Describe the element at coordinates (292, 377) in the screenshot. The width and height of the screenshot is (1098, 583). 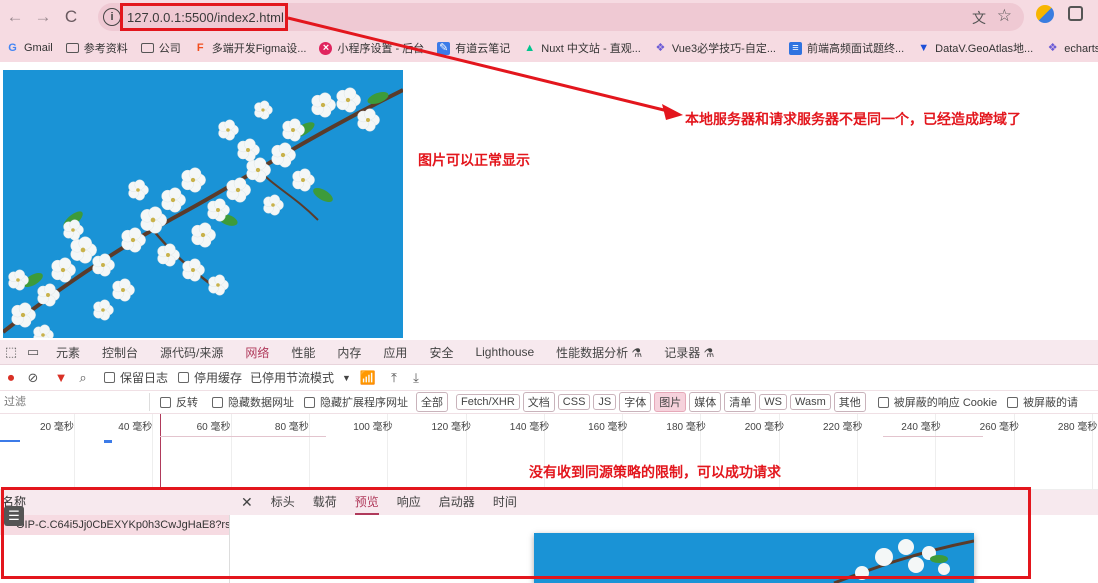
I see `throttle-select: 已停用节流模式` at that location.